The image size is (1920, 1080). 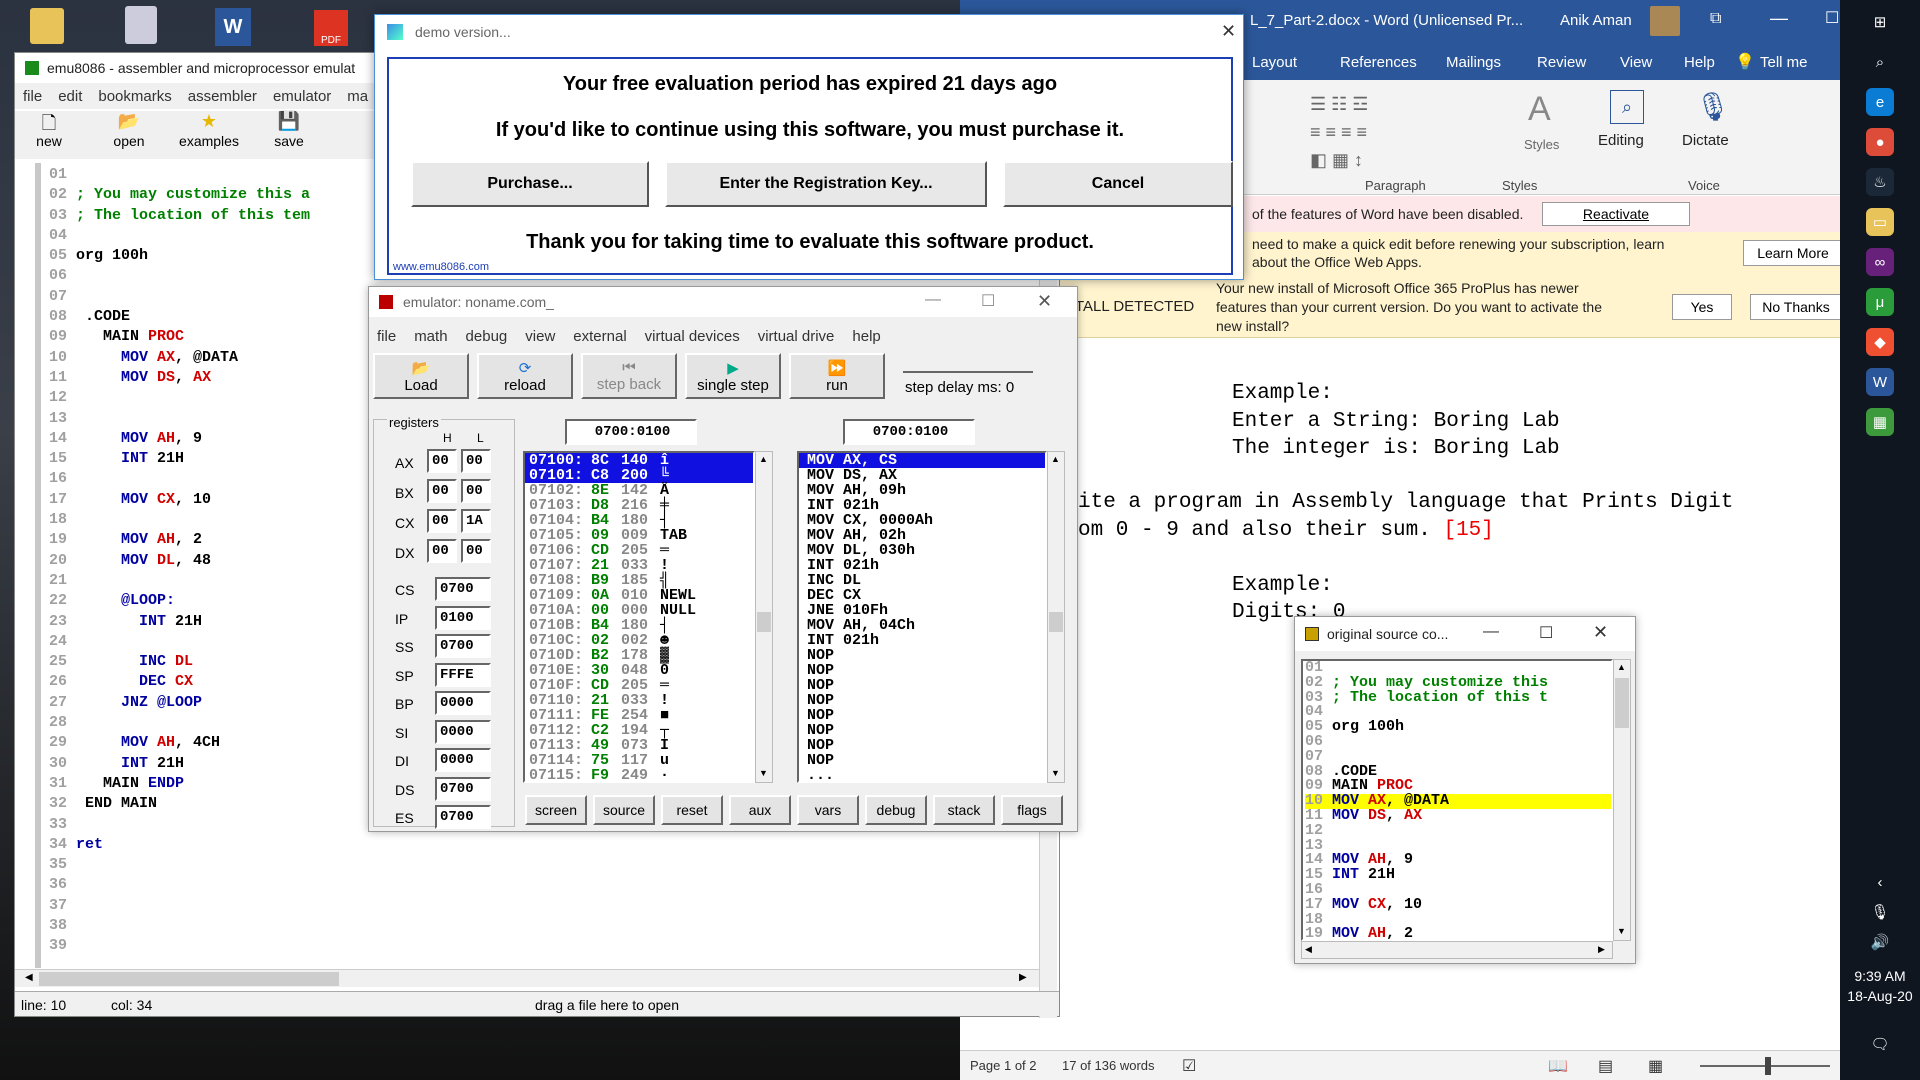 What do you see at coordinates (1880, 222) in the screenshot?
I see `file-explorer-icon: ▭` at bounding box center [1880, 222].